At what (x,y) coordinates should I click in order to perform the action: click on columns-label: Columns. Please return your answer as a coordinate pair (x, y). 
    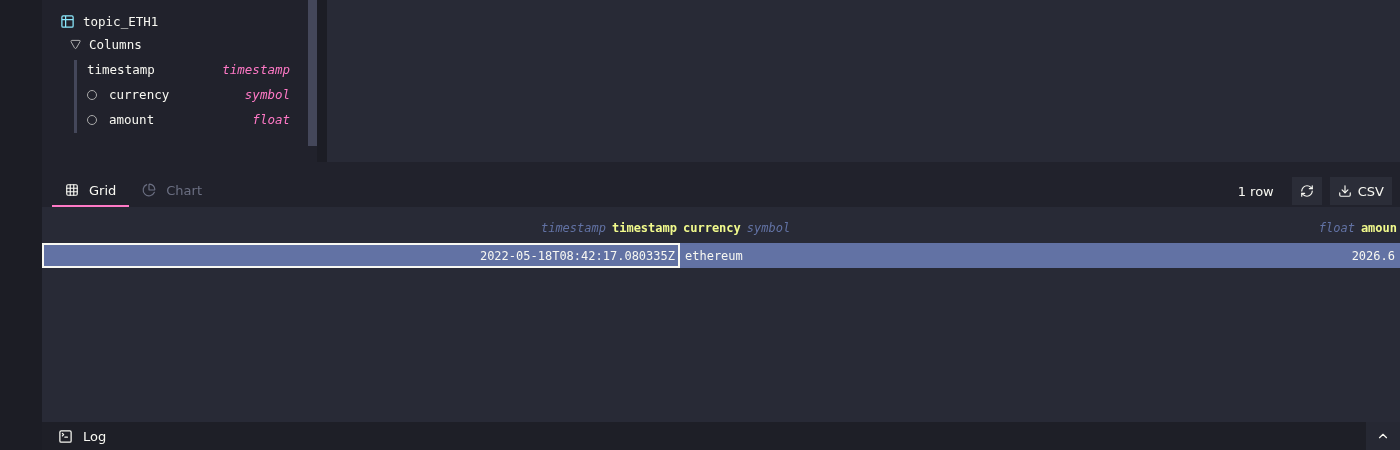
    Looking at the image, I should click on (115, 44).